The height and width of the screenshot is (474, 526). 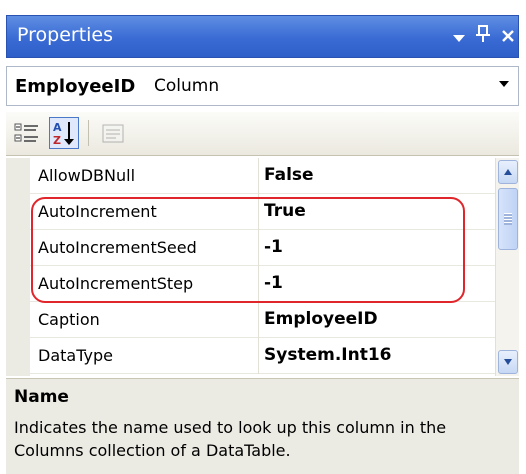 I want to click on object-name: EmployeeID, so click(x=75, y=86).